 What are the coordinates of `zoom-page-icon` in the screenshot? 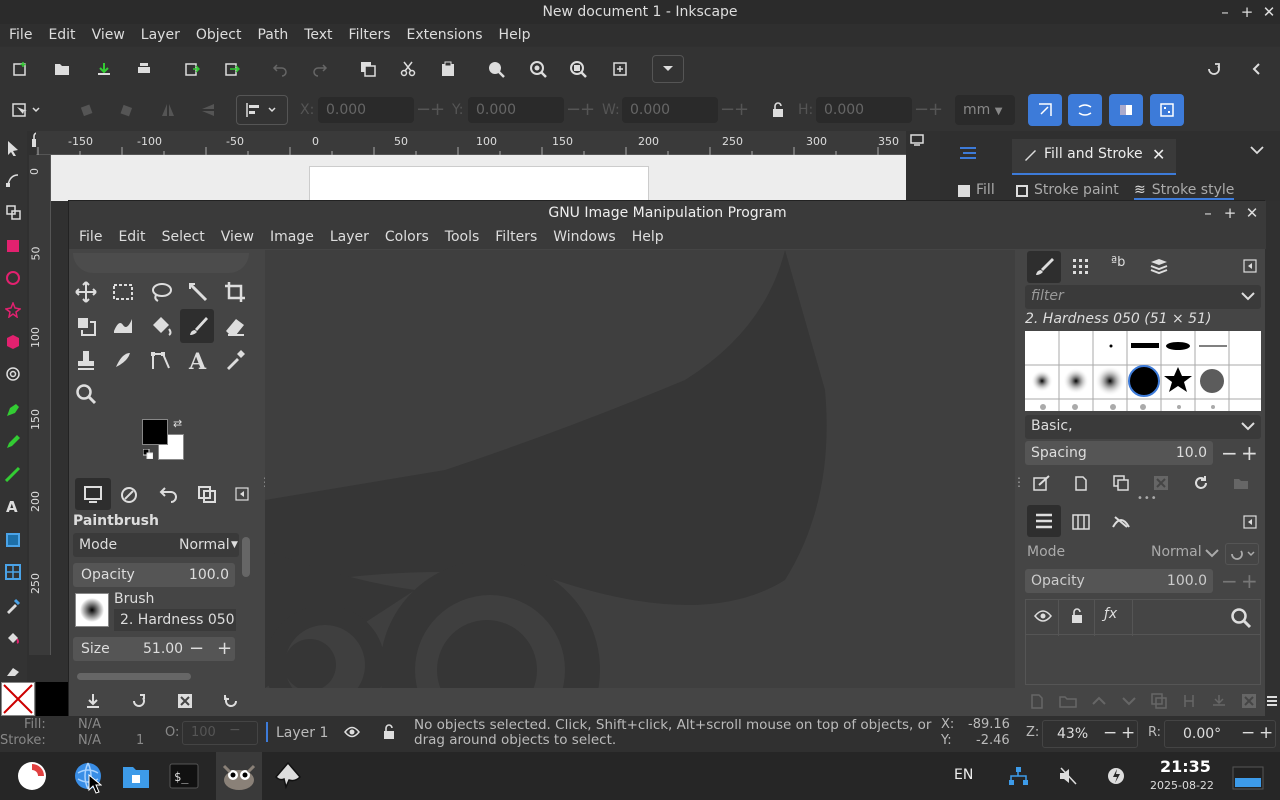 It's located at (578, 69).